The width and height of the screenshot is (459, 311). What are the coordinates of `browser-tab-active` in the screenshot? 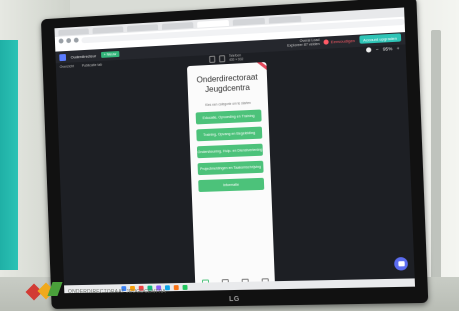 It's located at (213, 23).